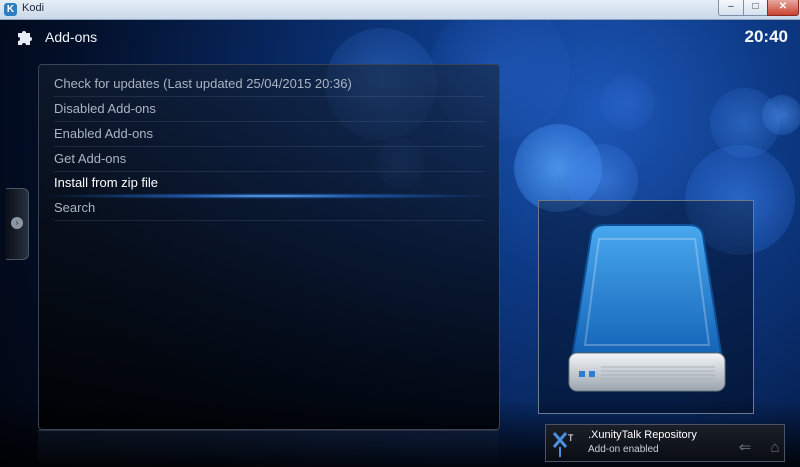  I want to click on menu-item-install-zip: Install from zip file, so click(269, 183).